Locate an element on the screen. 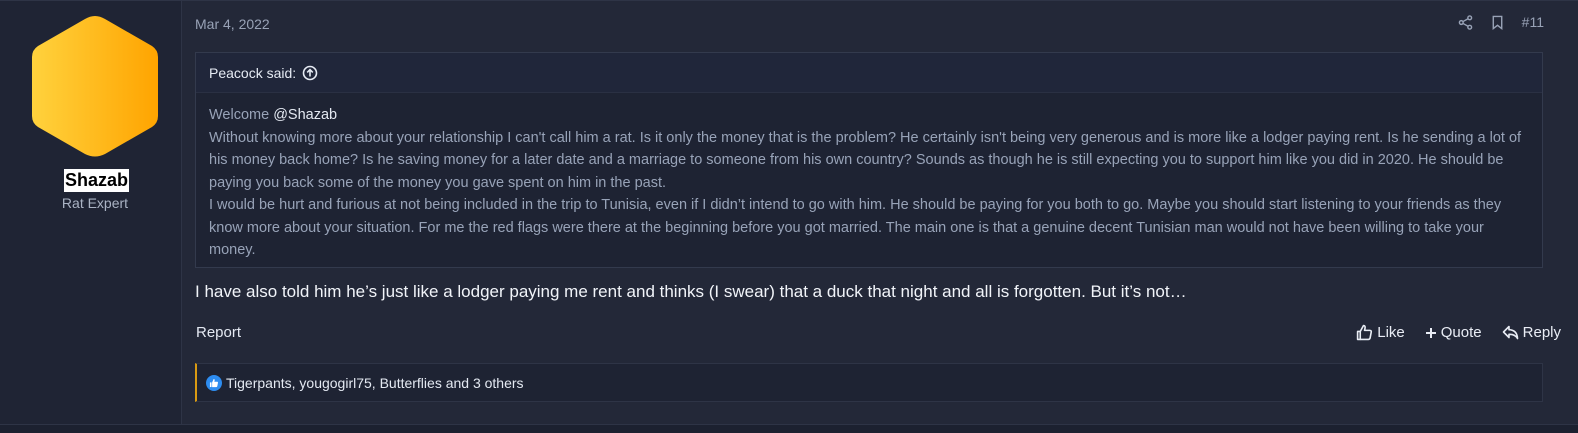  quote-greeting: Welcome @Shazab is located at coordinates (870, 115).